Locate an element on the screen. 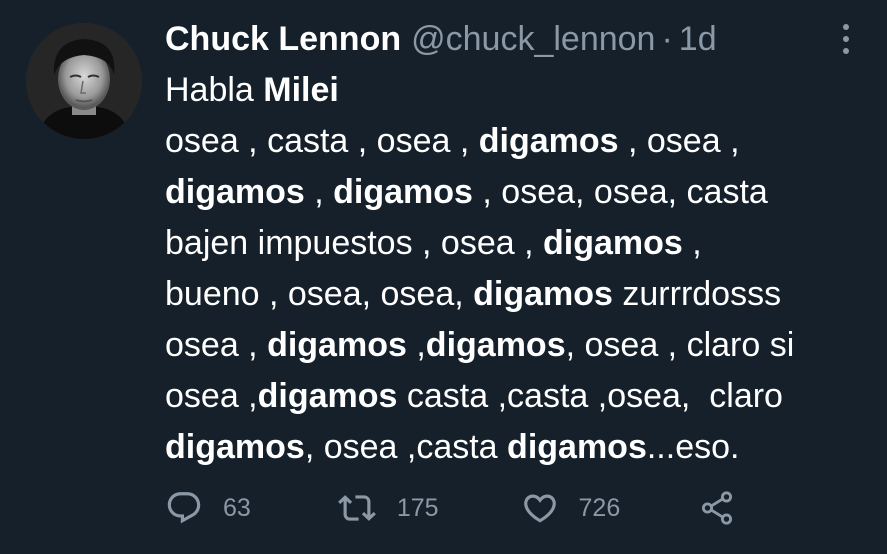 This screenshot has width=887, height=554. share-icon is located at coordinates (717, 508).